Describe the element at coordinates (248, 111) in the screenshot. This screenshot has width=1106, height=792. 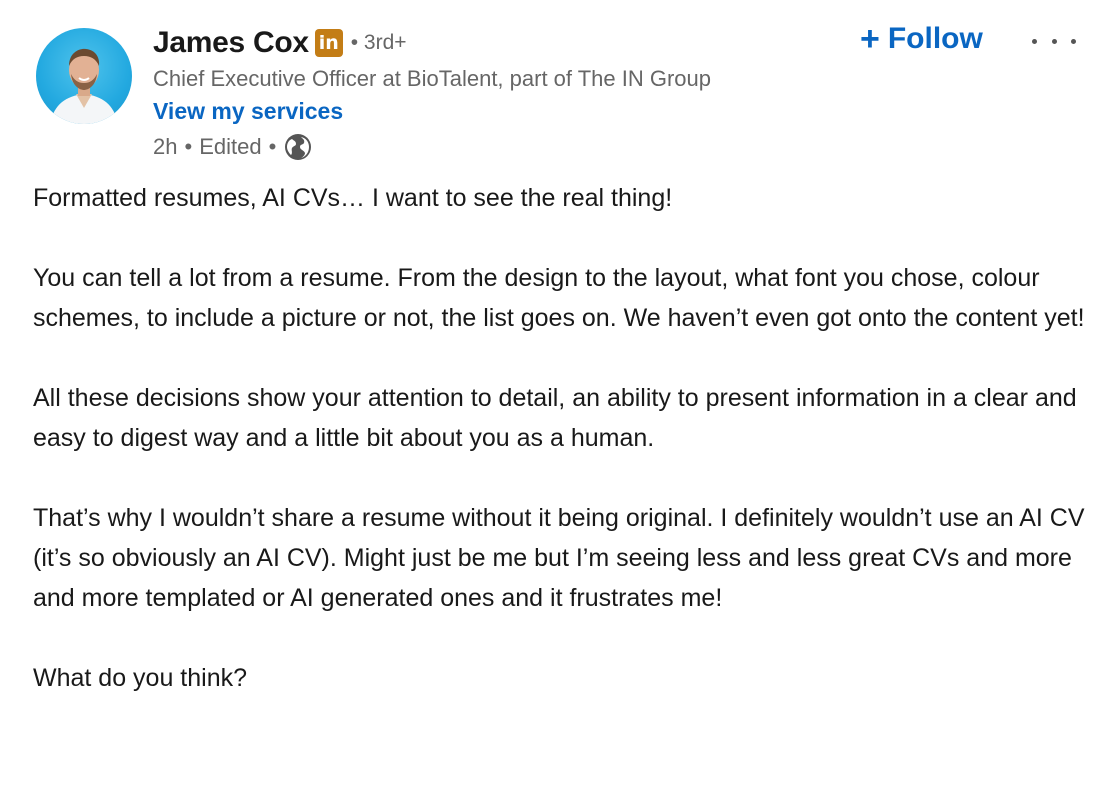
I see `view-services-link: View my services` at that location.